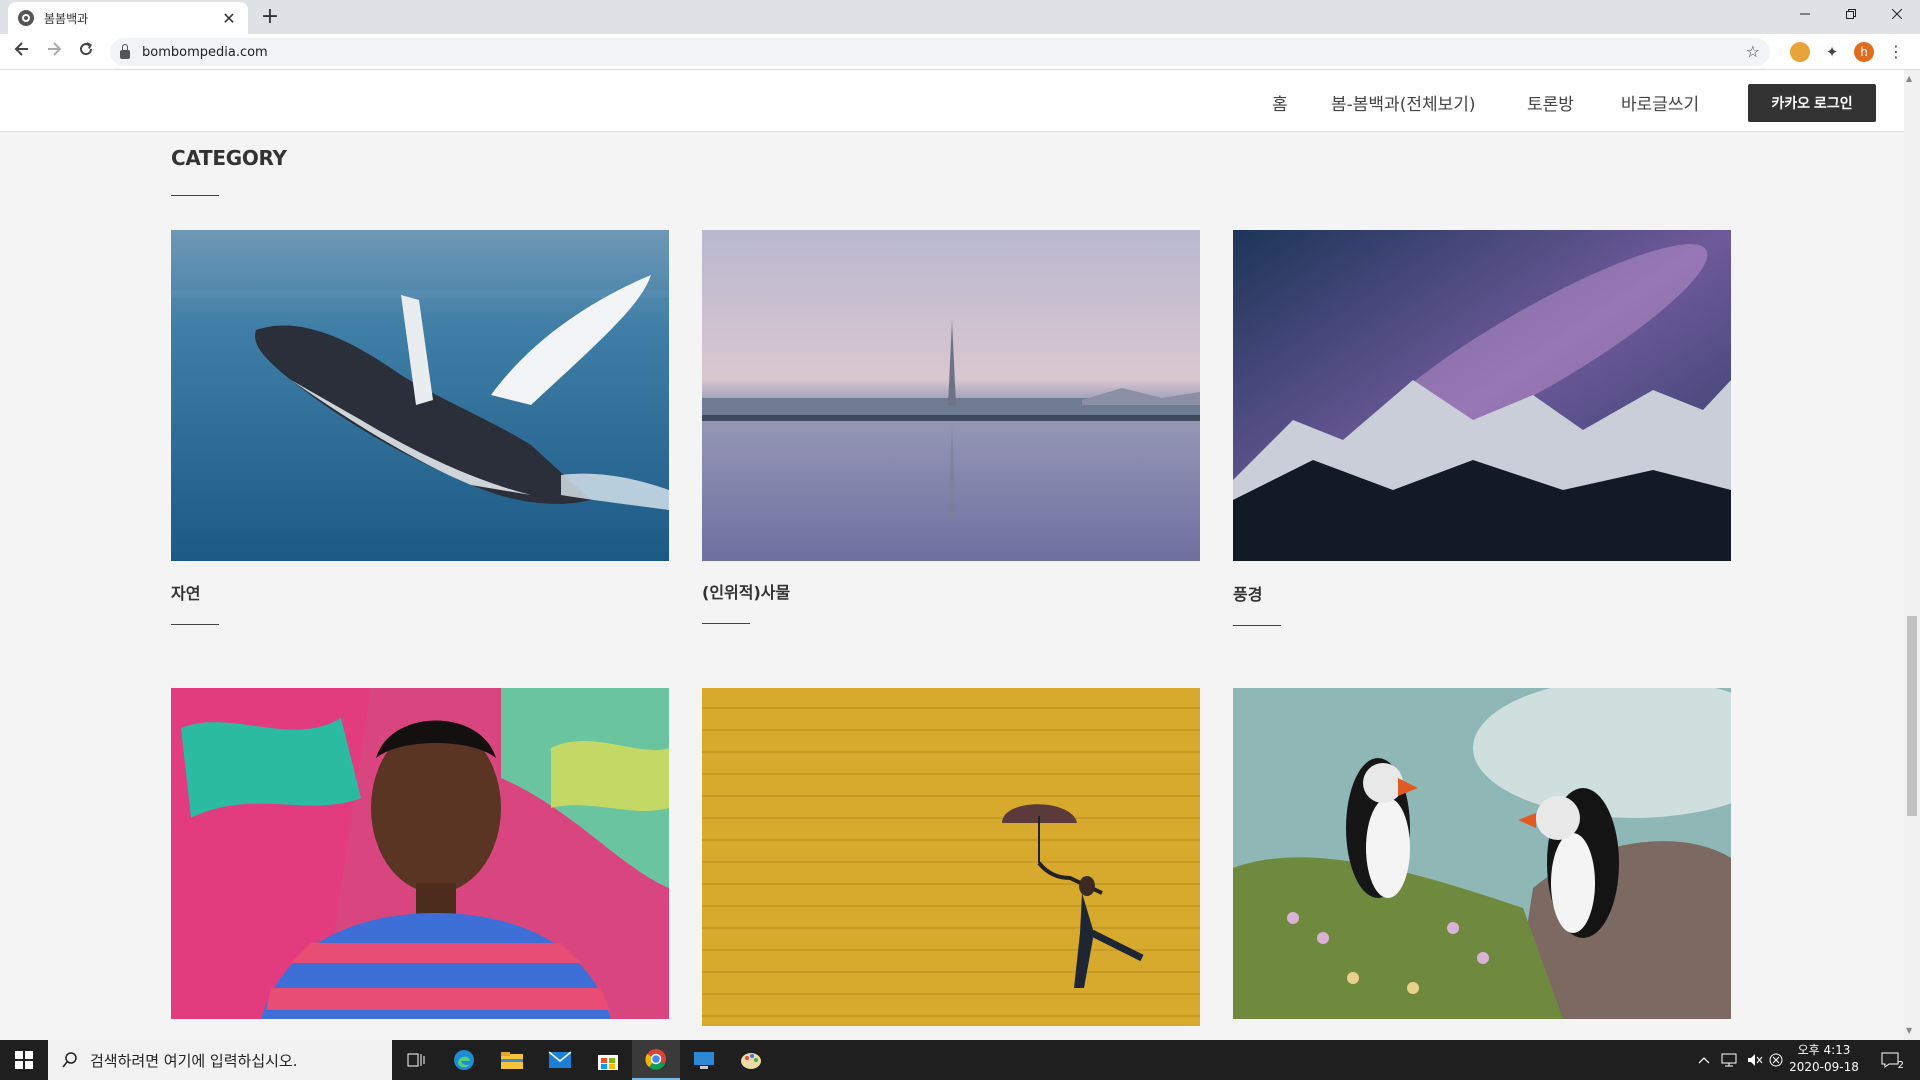 This screenshot has width=1920, height=1080. Describe the element at coordinates (1482, 853) in the screenshot. I see `card-image-puffins` at that location.